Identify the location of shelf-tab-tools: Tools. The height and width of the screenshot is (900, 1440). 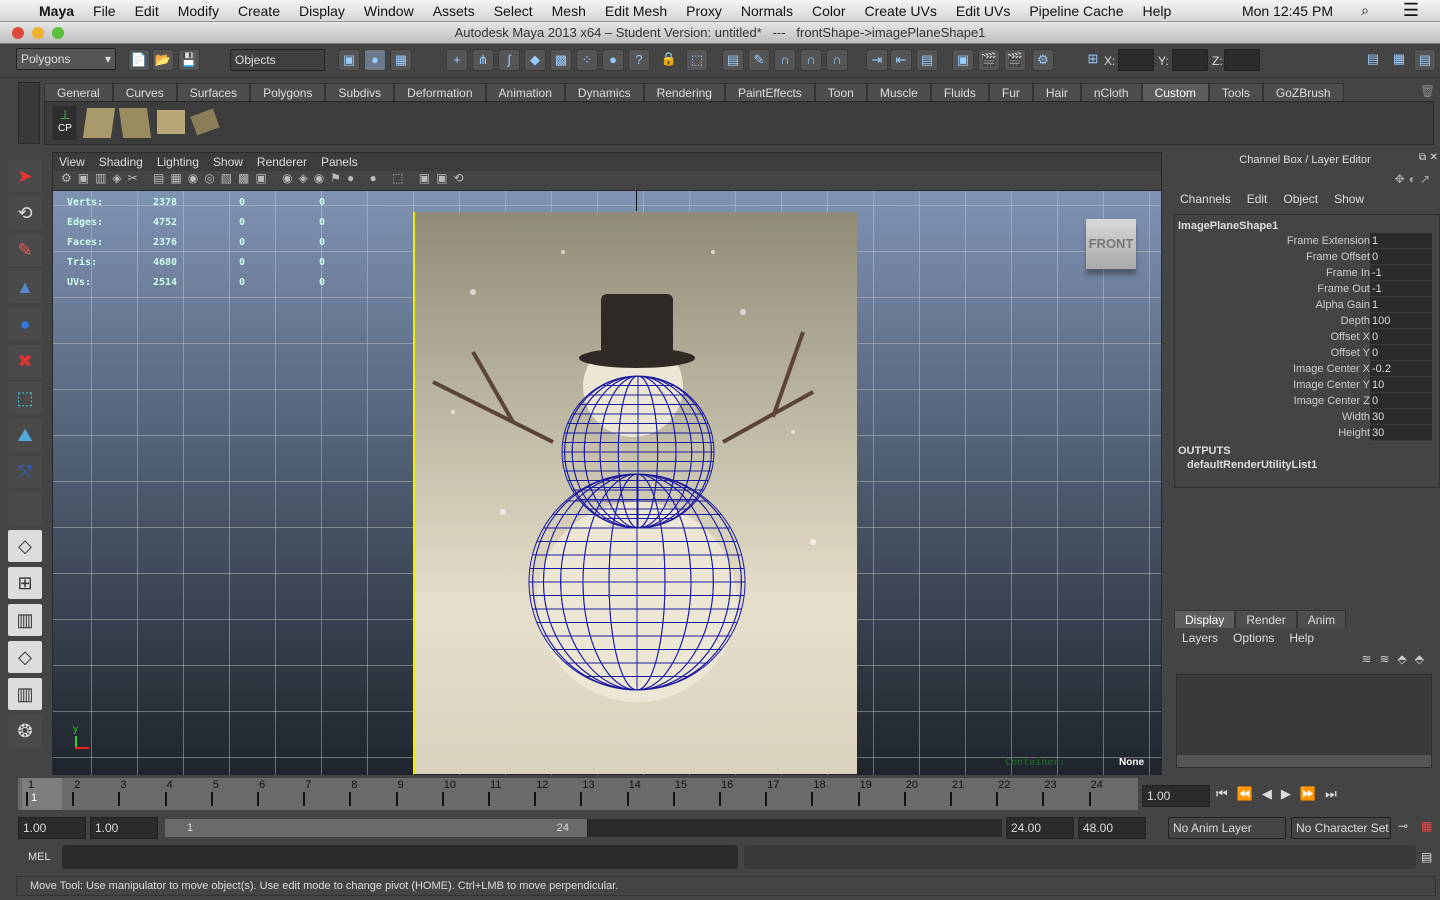
(1235, 92).